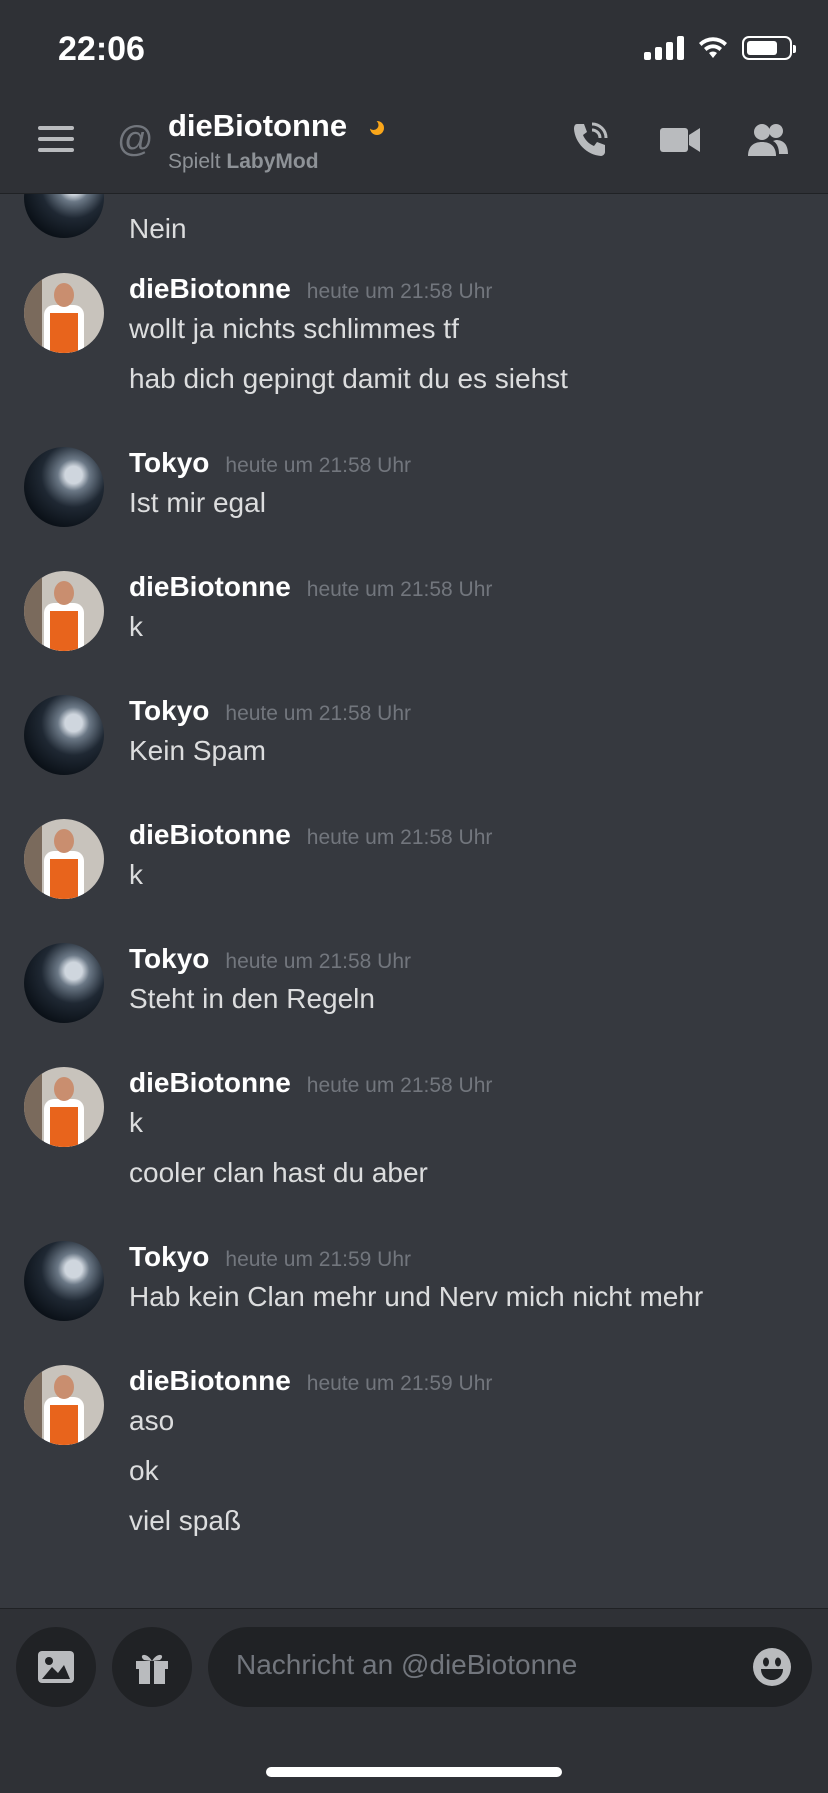 The width and height of the screenshot is (828, 1793). Describe the element at coordinates (252, 998) in the screenshot. I see `message-text: Steht in den Regeln` at that location.